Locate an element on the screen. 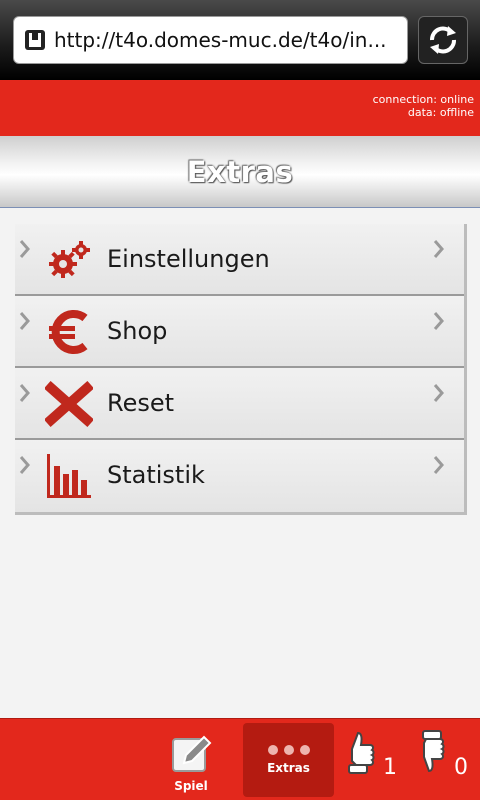  menu-item-label: Statistik is located at coordinates (156, 475).